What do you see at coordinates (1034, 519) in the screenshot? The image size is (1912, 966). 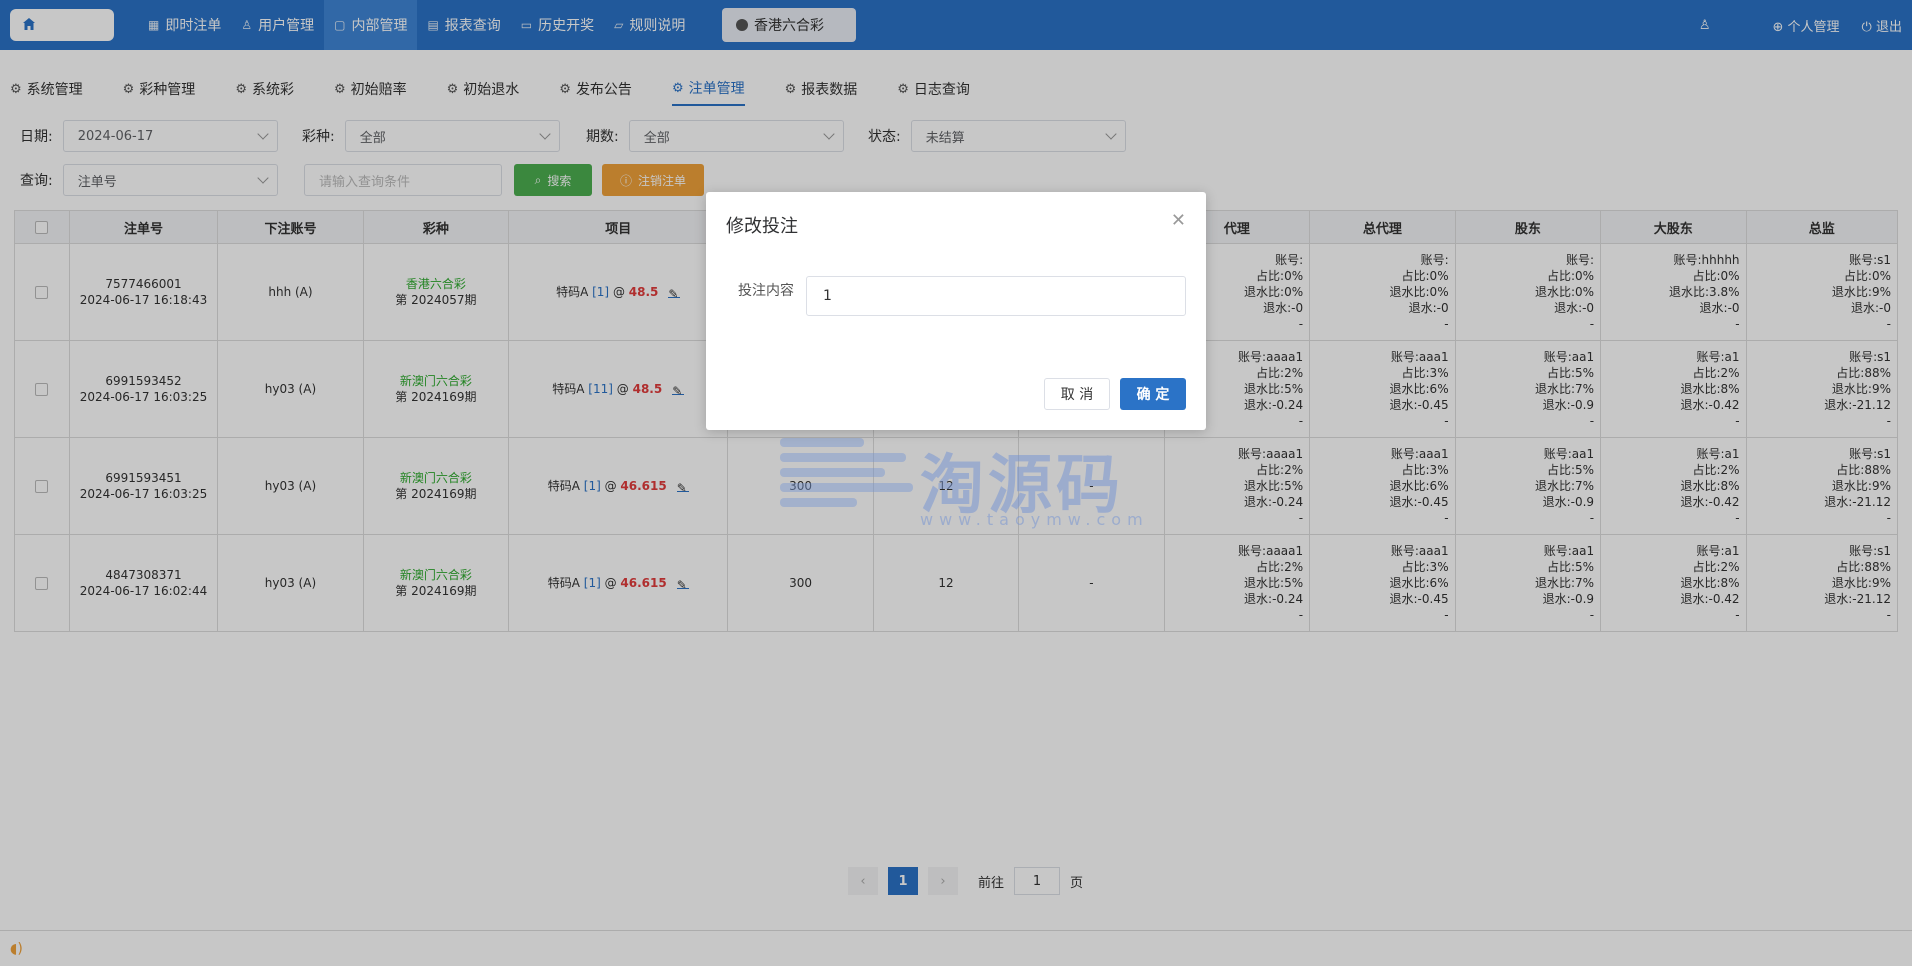 I see `watermark-url: www.taoymw.com` at bounding box center [1034, 519].